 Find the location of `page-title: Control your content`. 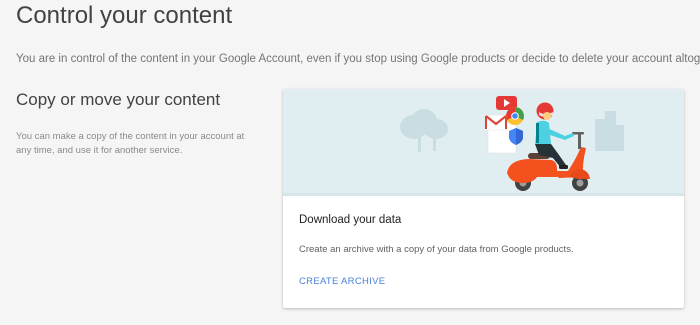

page-title: Control your content is located at coordinates (124, 15).